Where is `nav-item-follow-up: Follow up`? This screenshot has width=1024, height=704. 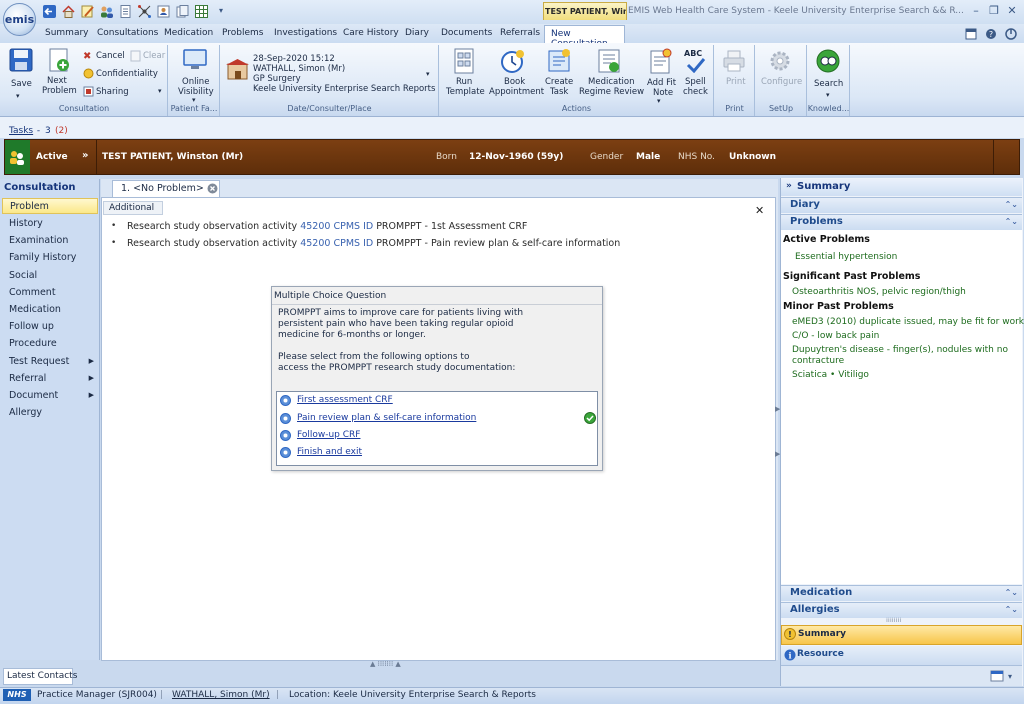 nav-item-follow-up: Follow up is located at coordinates (50, 327).